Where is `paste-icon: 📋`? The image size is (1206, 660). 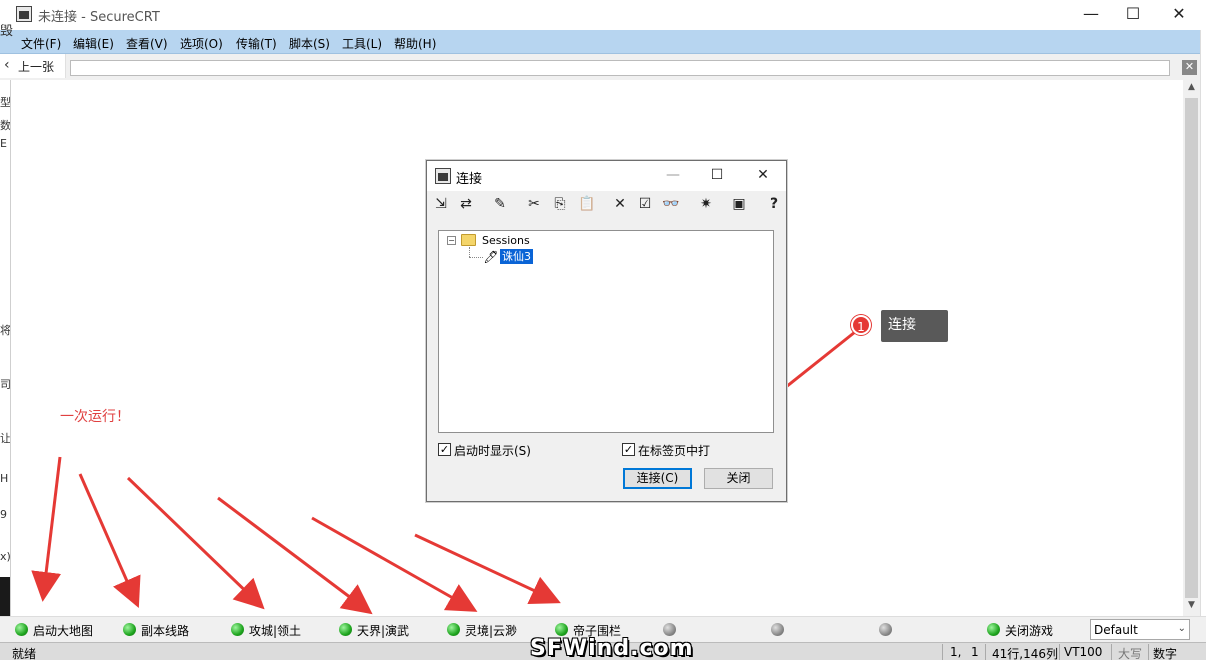
paste-icon: 📋 is located at coordinates (587, 204).